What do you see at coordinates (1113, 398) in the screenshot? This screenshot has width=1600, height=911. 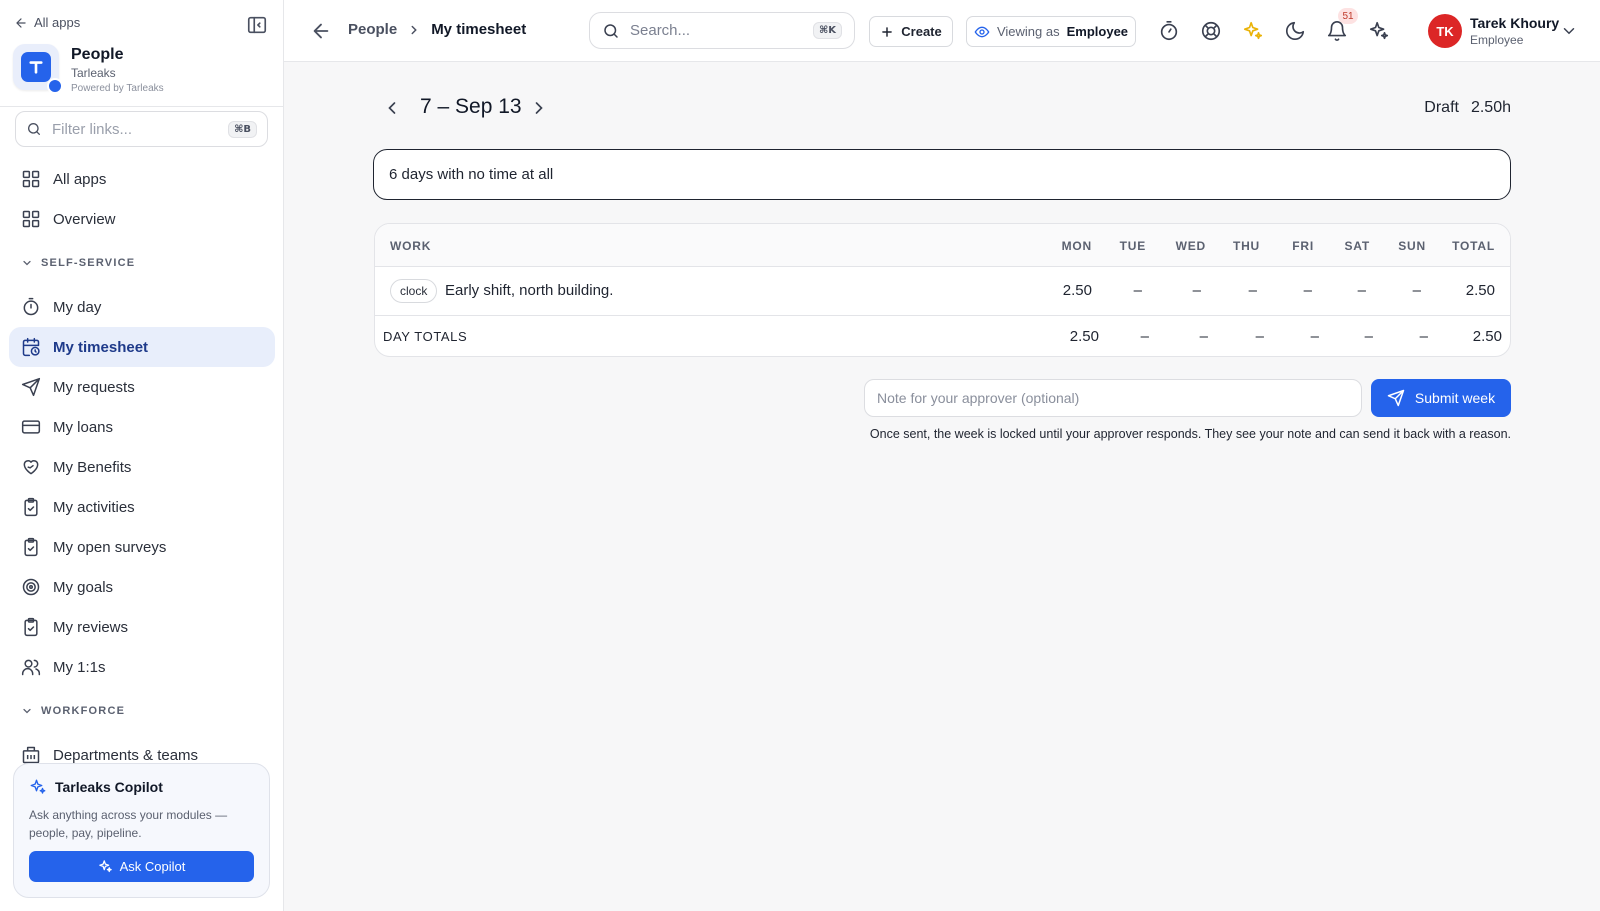 I see `approver-note-input` at bounding box center [1113, 398].